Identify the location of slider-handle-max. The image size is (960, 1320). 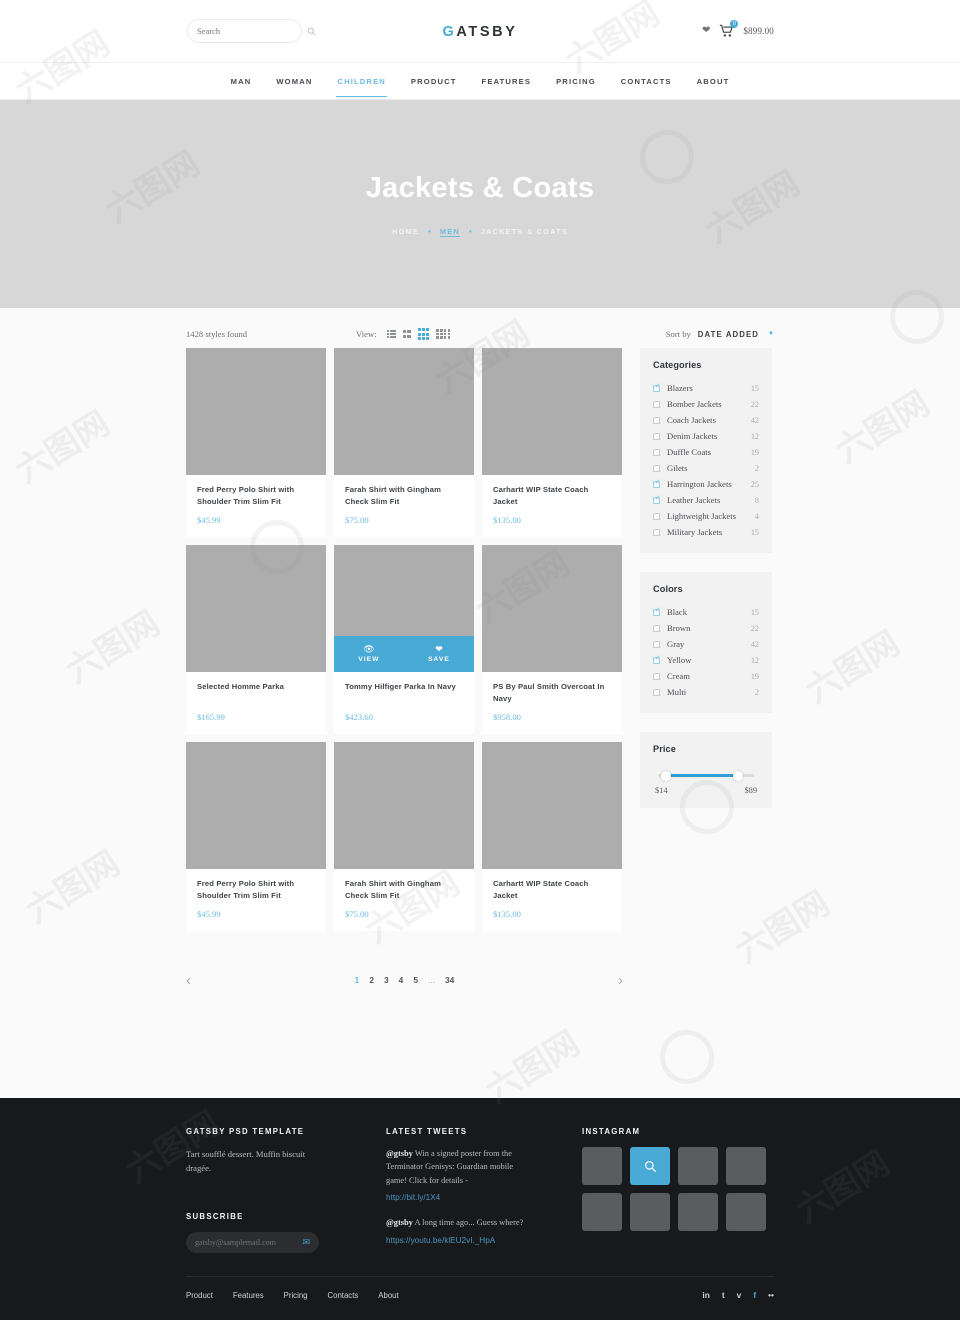
(738, 775).